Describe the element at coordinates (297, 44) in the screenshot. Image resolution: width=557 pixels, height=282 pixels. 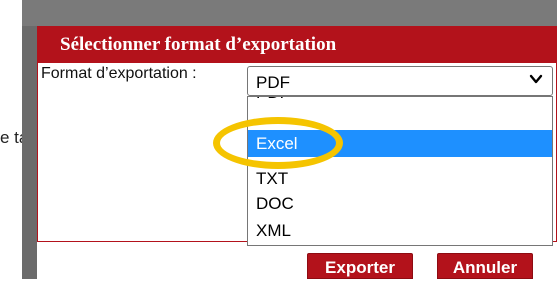
I see `dialog-title: Sélectionner format d’exportation` at that location.